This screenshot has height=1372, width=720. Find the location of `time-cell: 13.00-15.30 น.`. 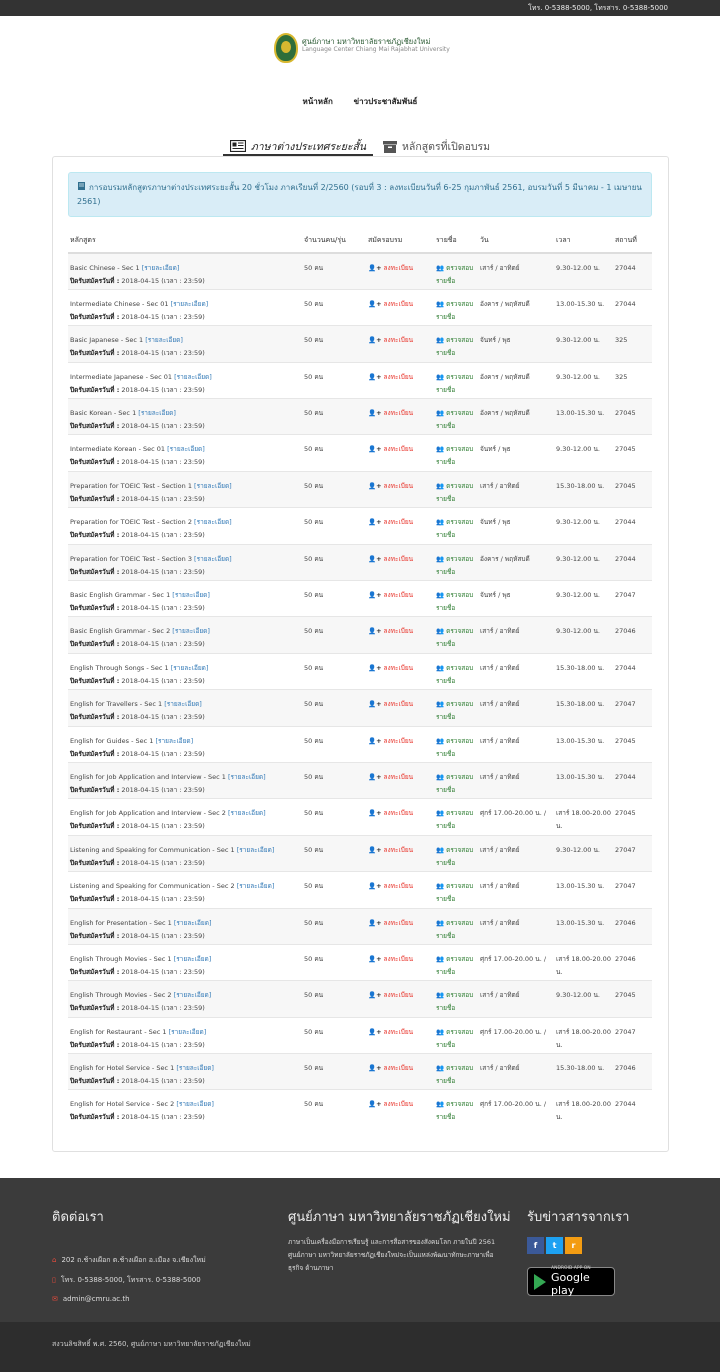

time-cell: 13.00-15.30 น. is located at coordinates (583, 307).